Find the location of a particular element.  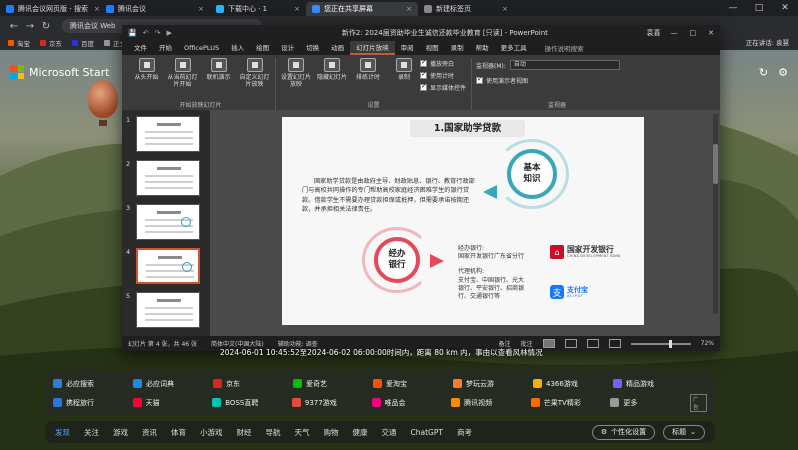

slideshow-setup-button: 录制 is located at coordinates (404, 78).